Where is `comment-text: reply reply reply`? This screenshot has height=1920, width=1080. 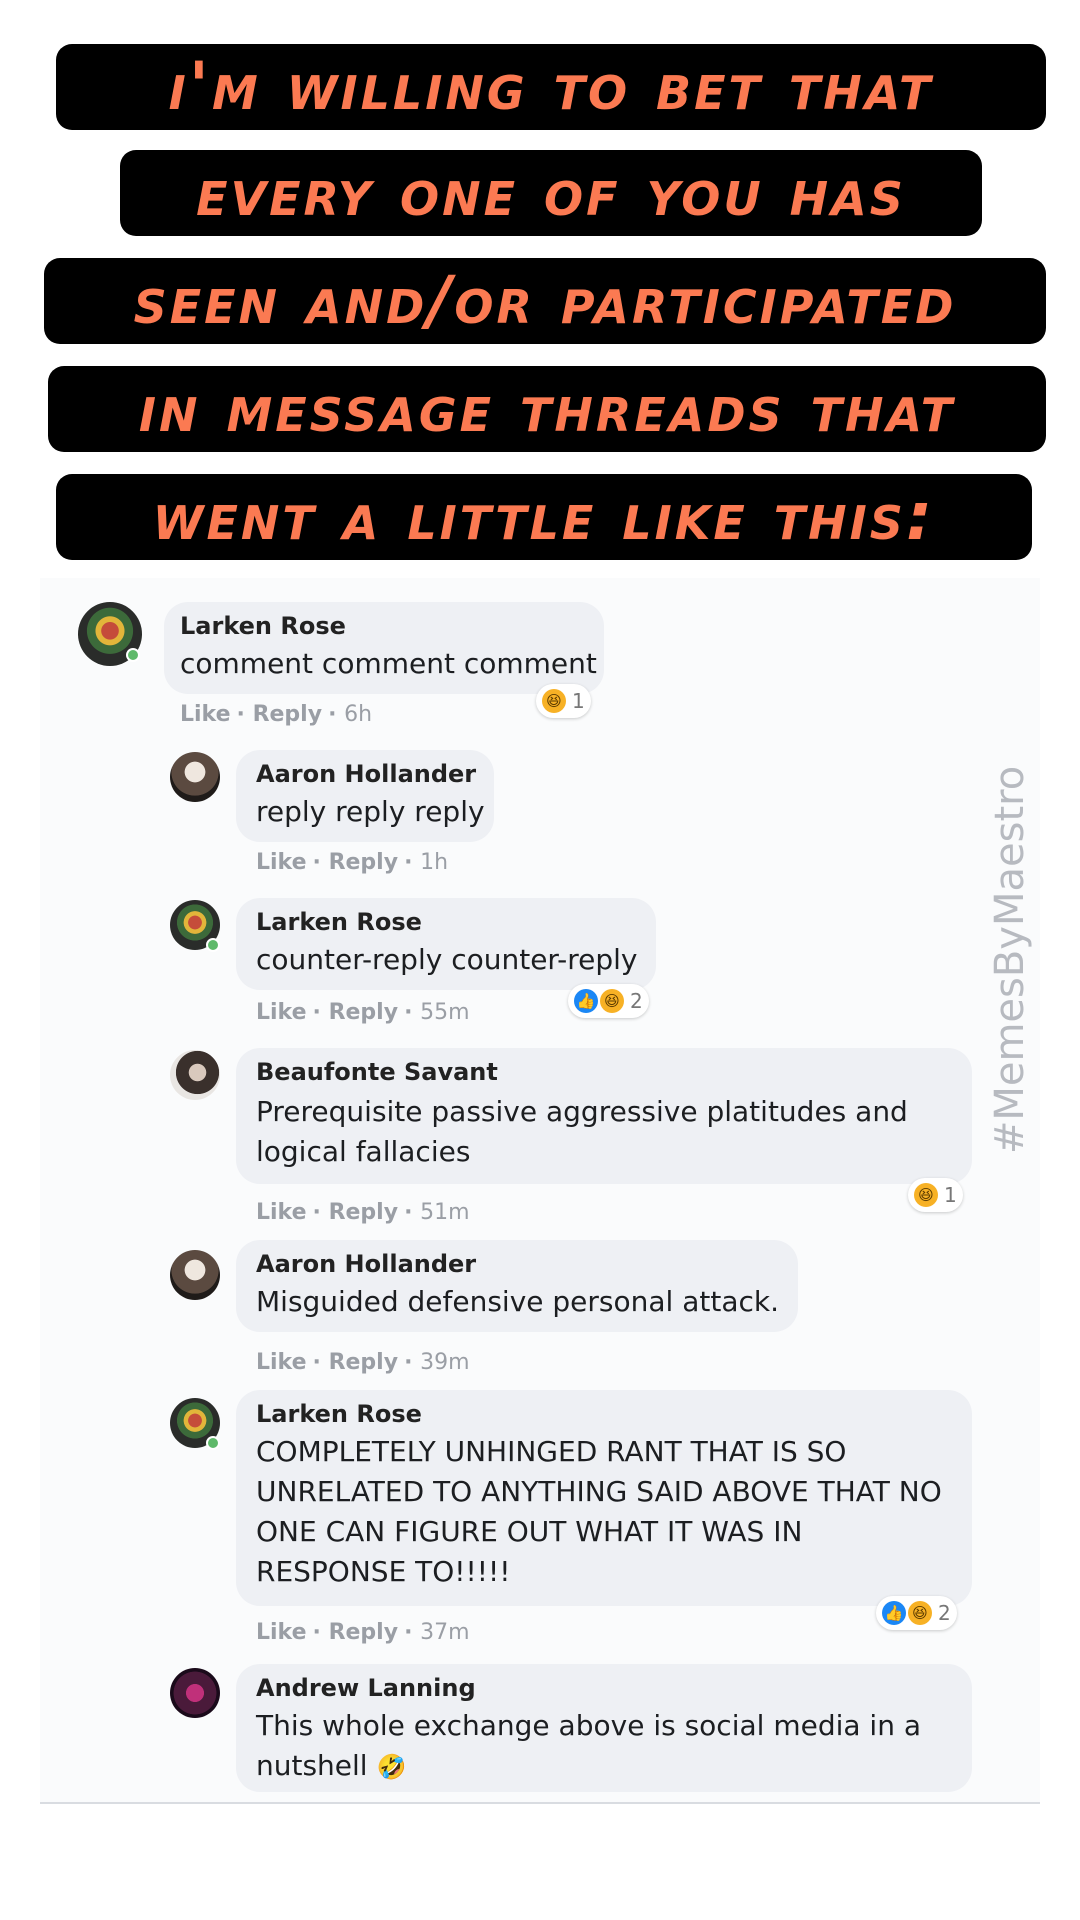
comment-text: reply reply reply is located at coordinates (370, 811).